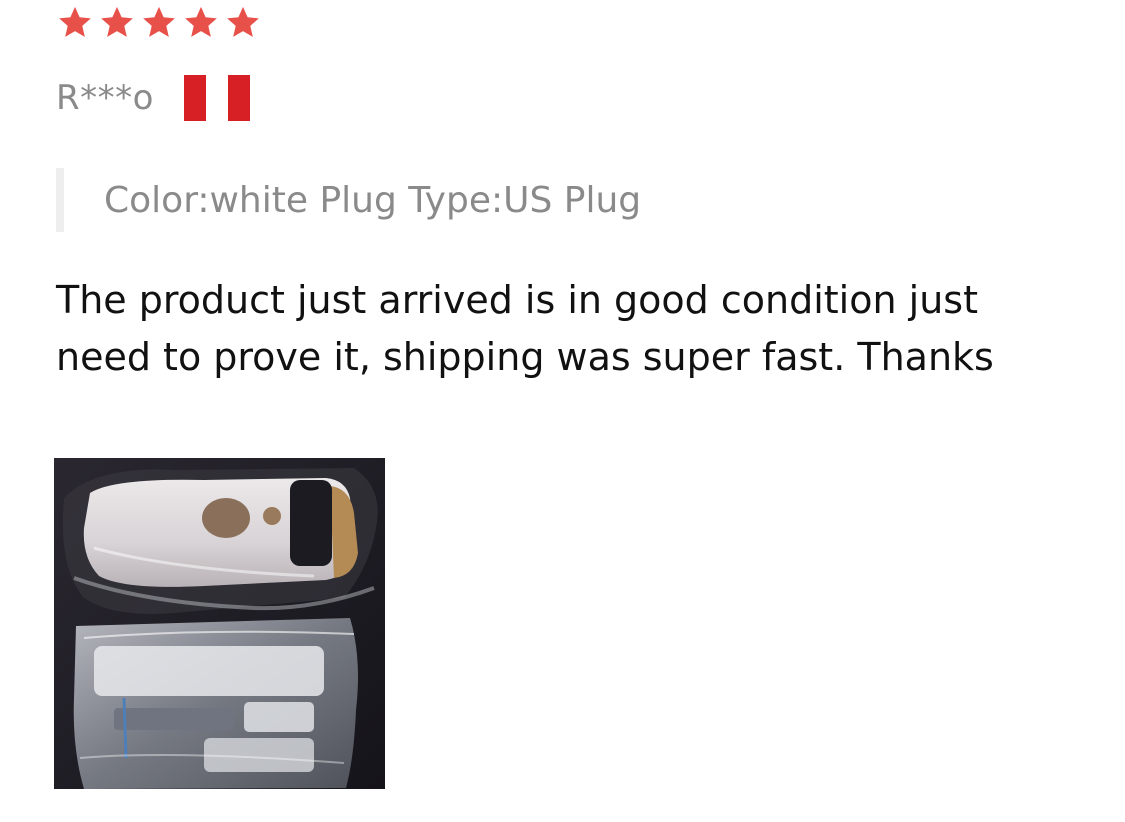 The height and width of the screenshot is (822, 1125). Describe the element at coordinates (105, 98) in the screenshot. I see `reviewer-name: R***o` at that location.